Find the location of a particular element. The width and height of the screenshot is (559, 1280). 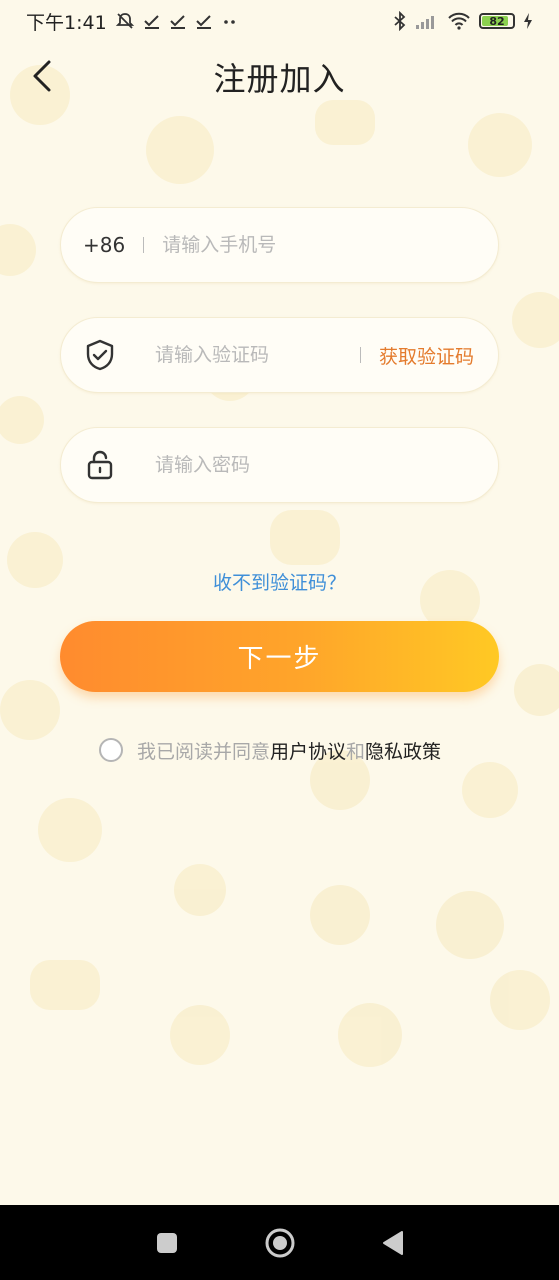

battery-level: 82 is located at coordinates (497, 21).